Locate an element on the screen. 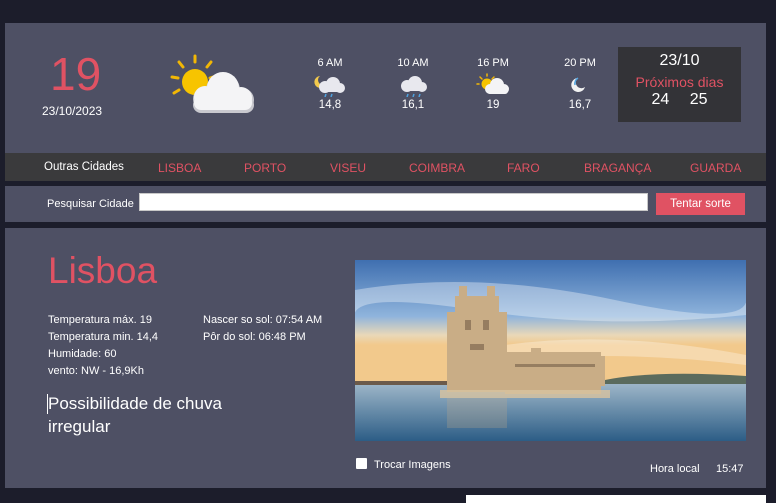 The image size is (776, 503). hourly-time: 16 PM is located at coordinates (493, 63).